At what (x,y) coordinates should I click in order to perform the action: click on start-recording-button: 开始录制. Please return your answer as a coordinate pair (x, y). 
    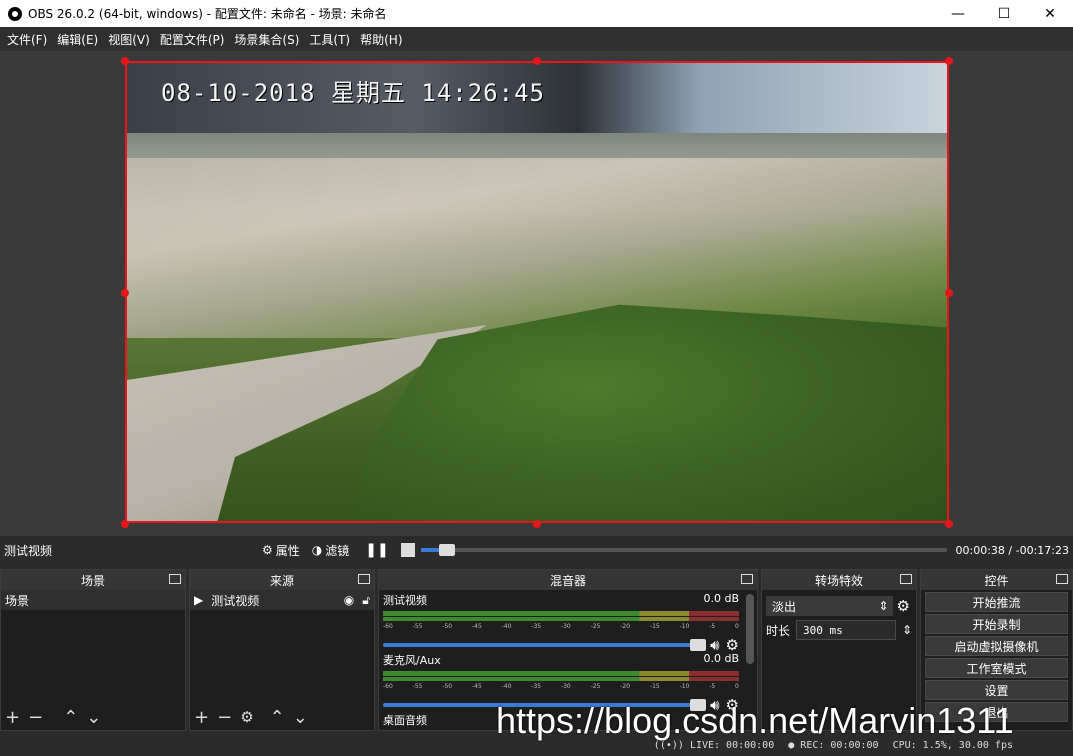
    Looking at the image, I should click on (996, 624).